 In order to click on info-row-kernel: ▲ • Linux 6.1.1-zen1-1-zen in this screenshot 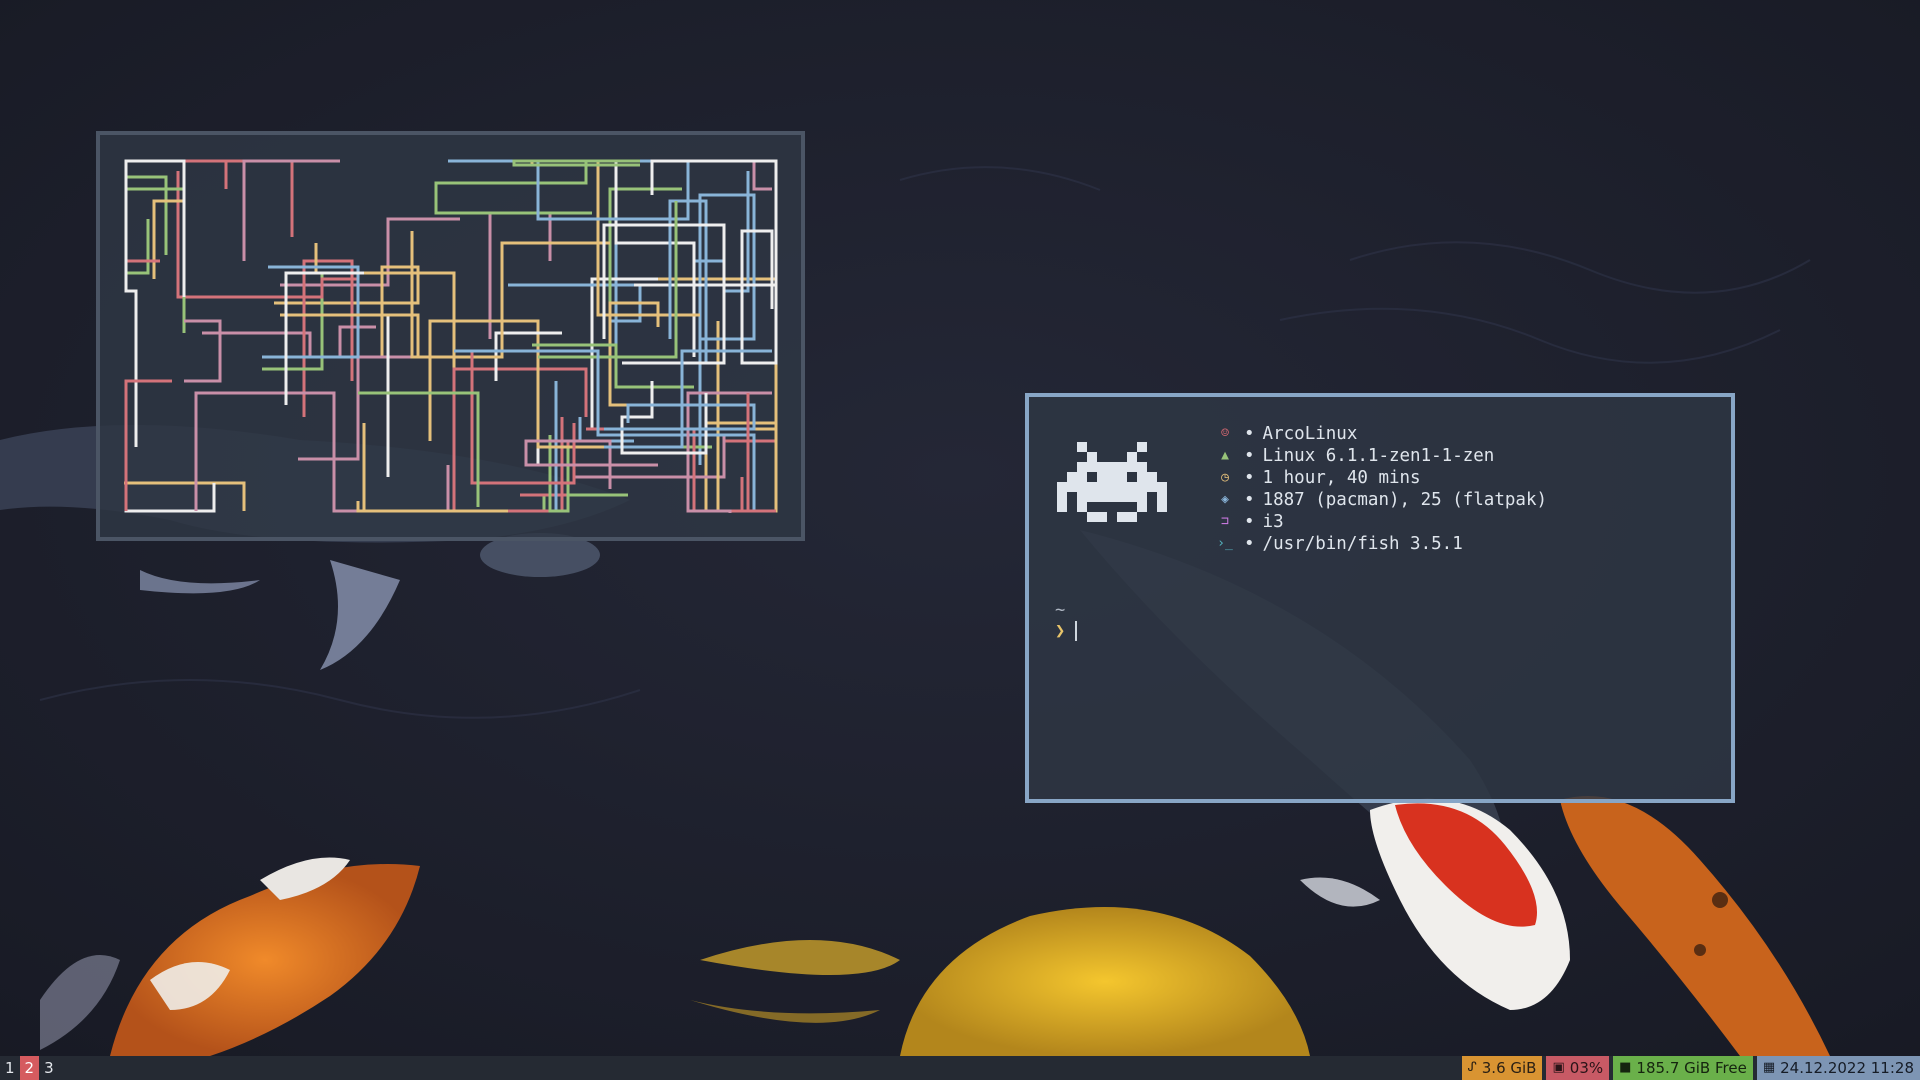, I will do `click(1380, 456)`.